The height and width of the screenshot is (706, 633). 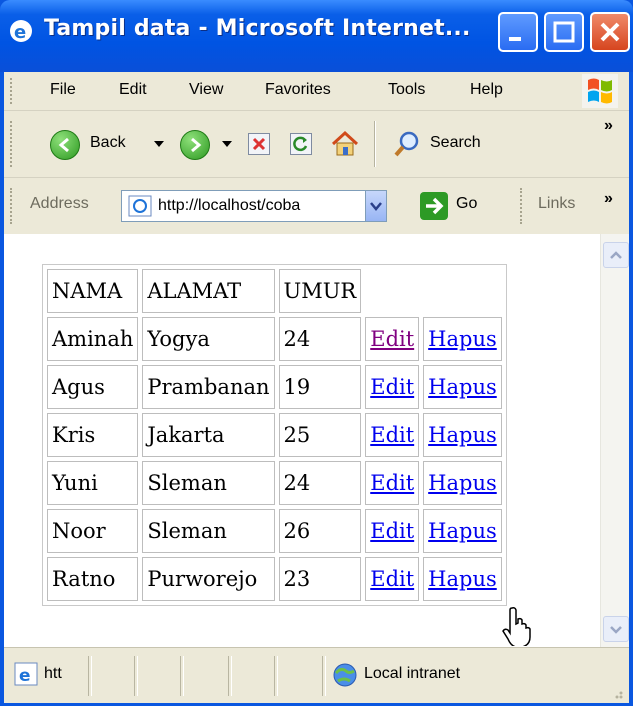 I want to click on cell-alamat: Jakarta, so click(x=208, y=435).